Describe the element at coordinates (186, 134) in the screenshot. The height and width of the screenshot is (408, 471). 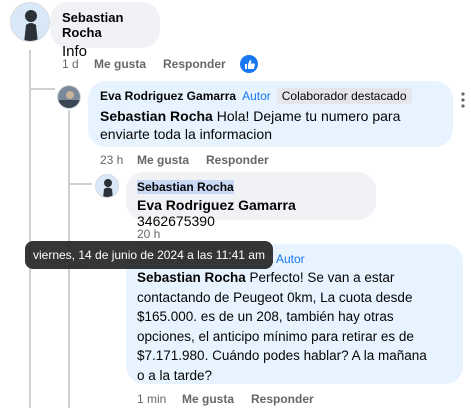
I see `comment-text: enviarte toda la informacion` at that location.